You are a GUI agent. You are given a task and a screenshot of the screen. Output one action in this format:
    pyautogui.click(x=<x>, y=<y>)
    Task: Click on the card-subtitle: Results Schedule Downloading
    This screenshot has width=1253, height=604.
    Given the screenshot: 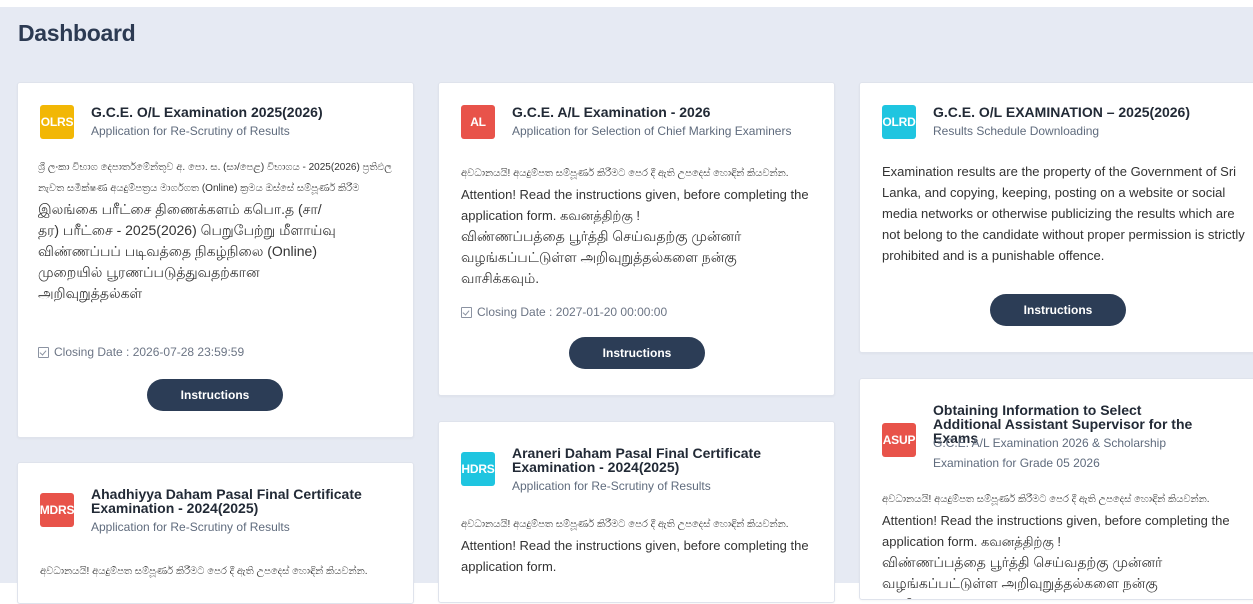 What is the action you would take?
    pyautogui.click(x=1016, y=131)
    